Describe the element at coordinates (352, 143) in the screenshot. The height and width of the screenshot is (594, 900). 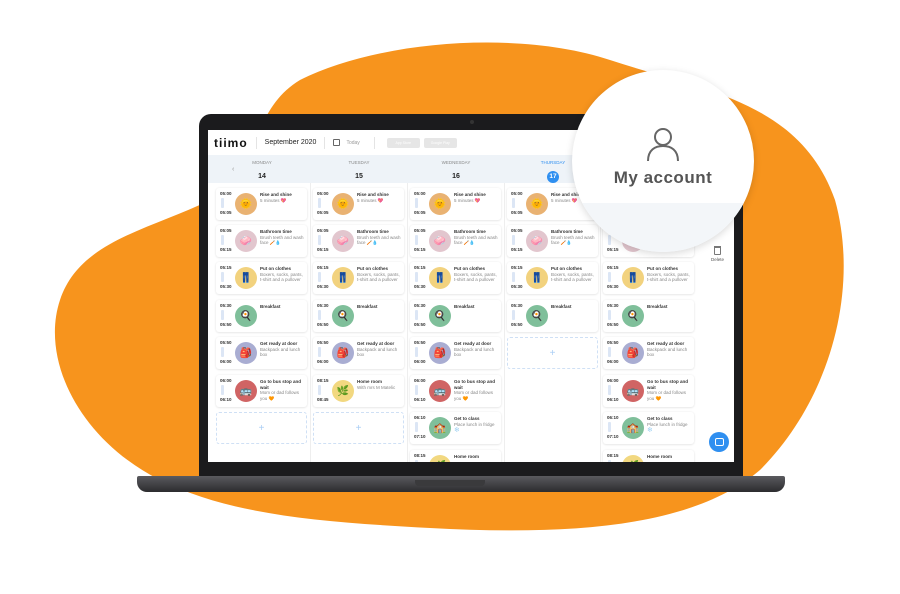
I see `today-button: Today` at that location.